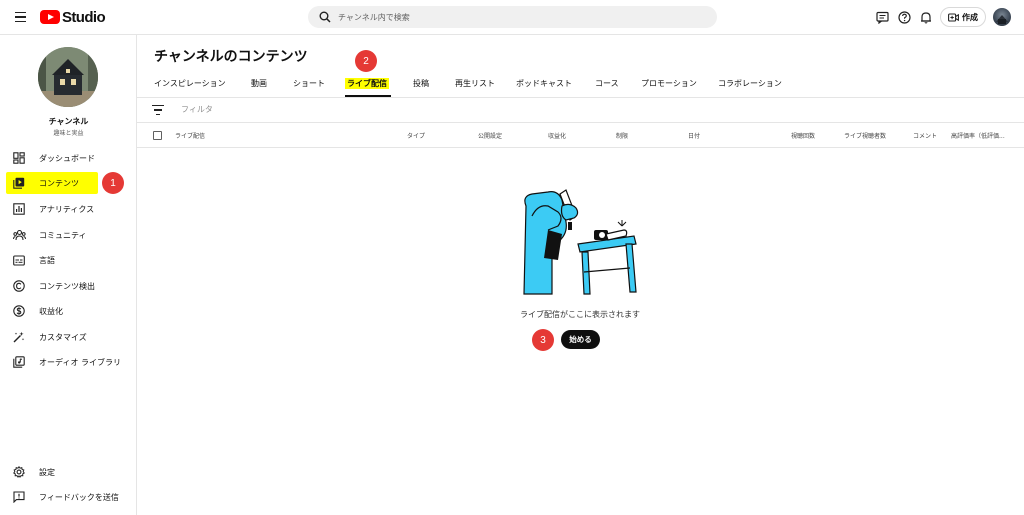 Image resolution: width=1024 pixels, height=515 pixels. Describe the element at coordinates (325, 17) in the screenshot. I see `search-icon` at that location.